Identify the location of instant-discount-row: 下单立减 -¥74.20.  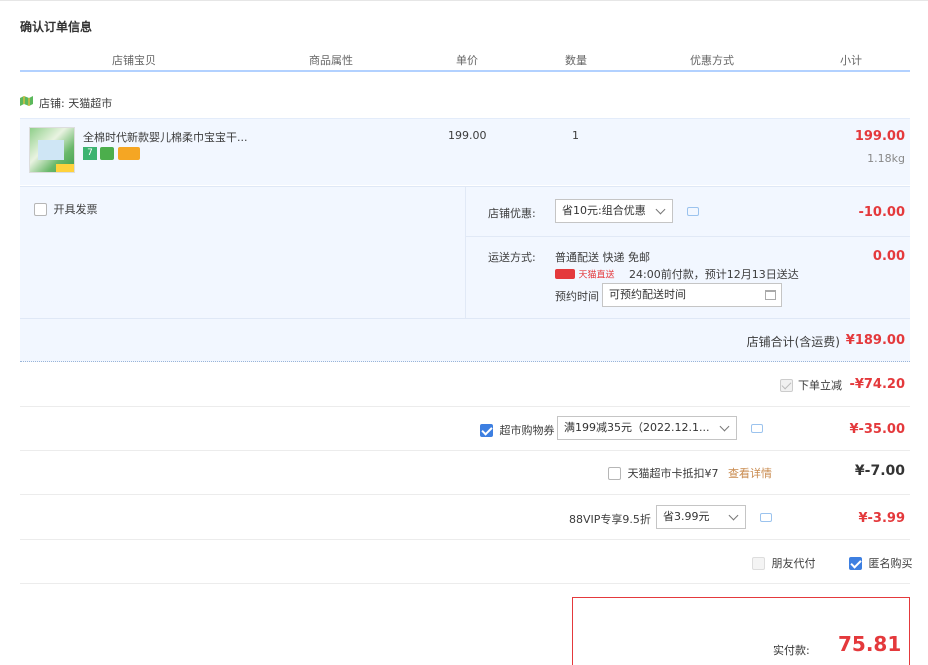
(465, 384).